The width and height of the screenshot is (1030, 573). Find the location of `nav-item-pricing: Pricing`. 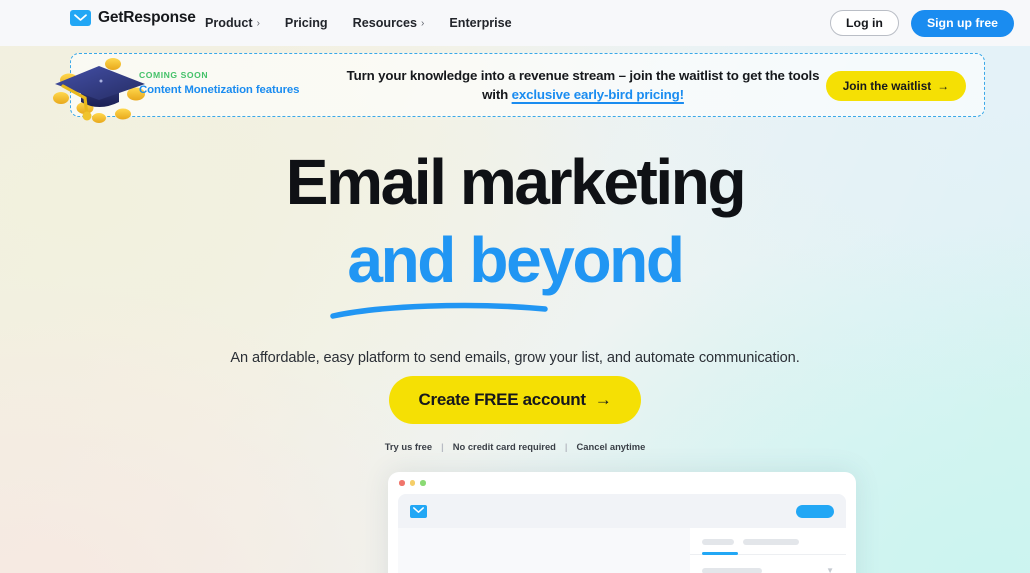

nav-item-pricing: Pricing is located at coordinates (306, 23).